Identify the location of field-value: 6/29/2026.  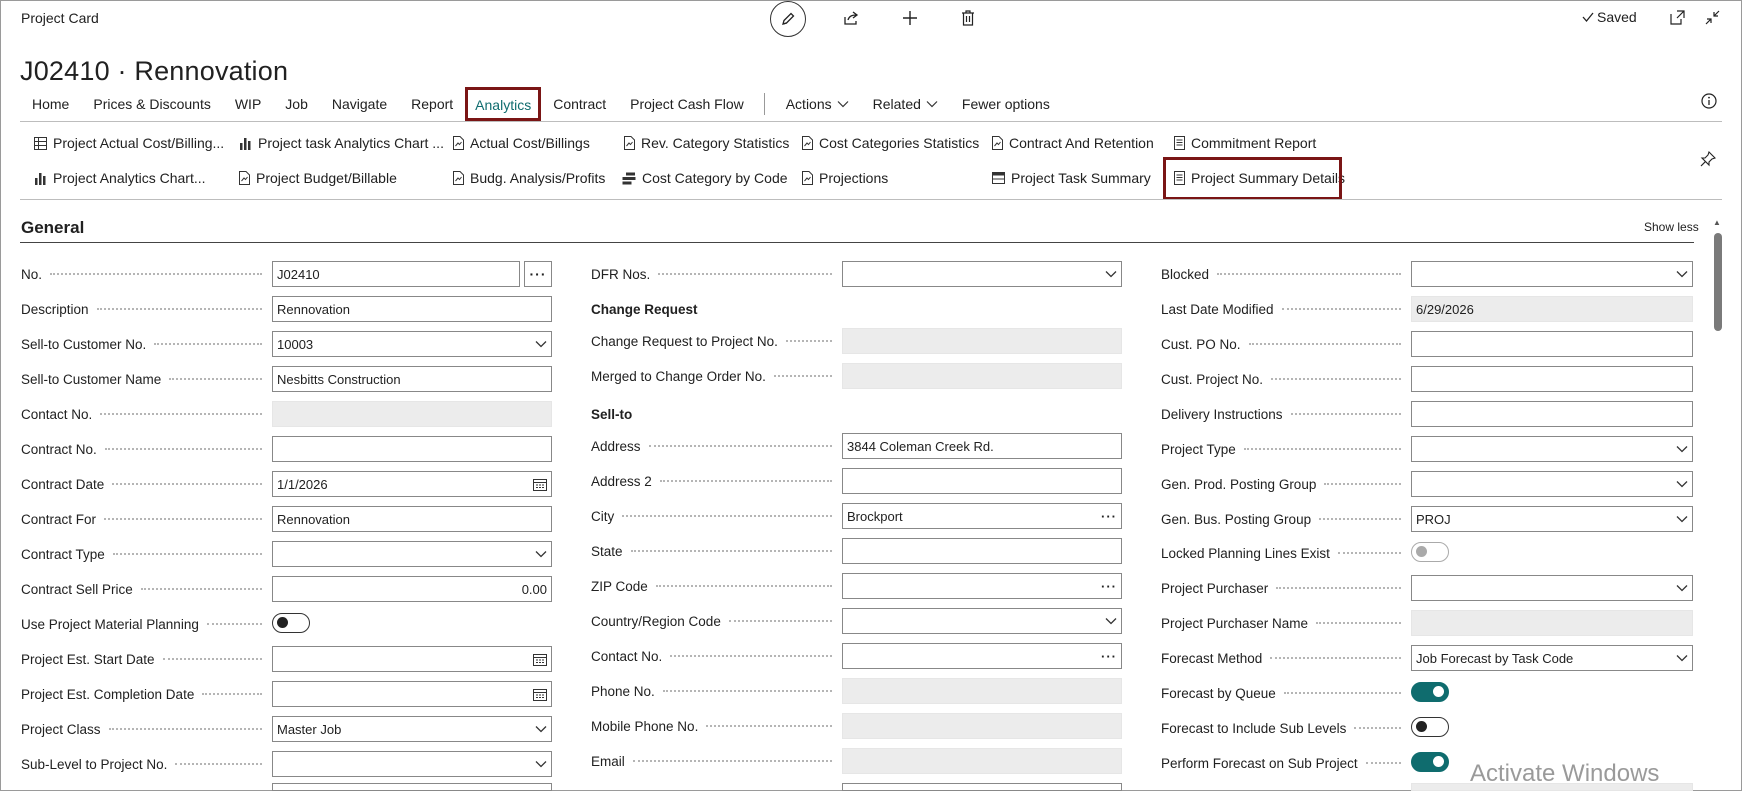
(1445, 309).